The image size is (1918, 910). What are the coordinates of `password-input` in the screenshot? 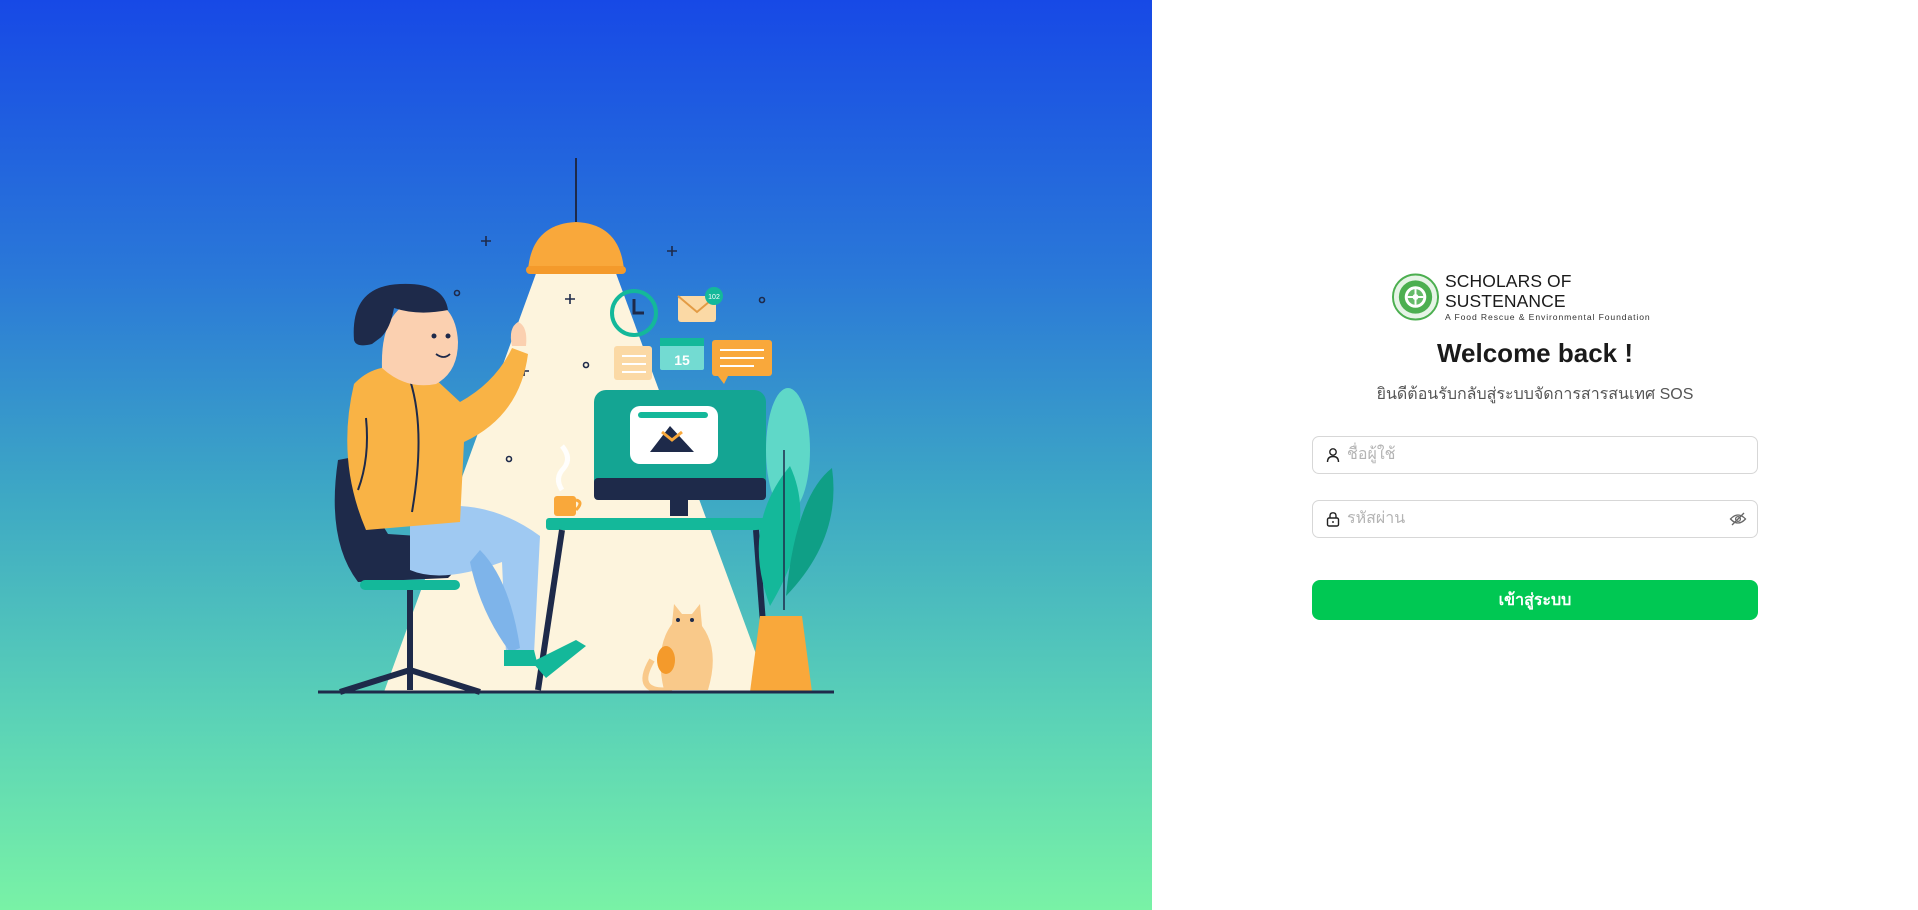 It's located at (1538, 519).